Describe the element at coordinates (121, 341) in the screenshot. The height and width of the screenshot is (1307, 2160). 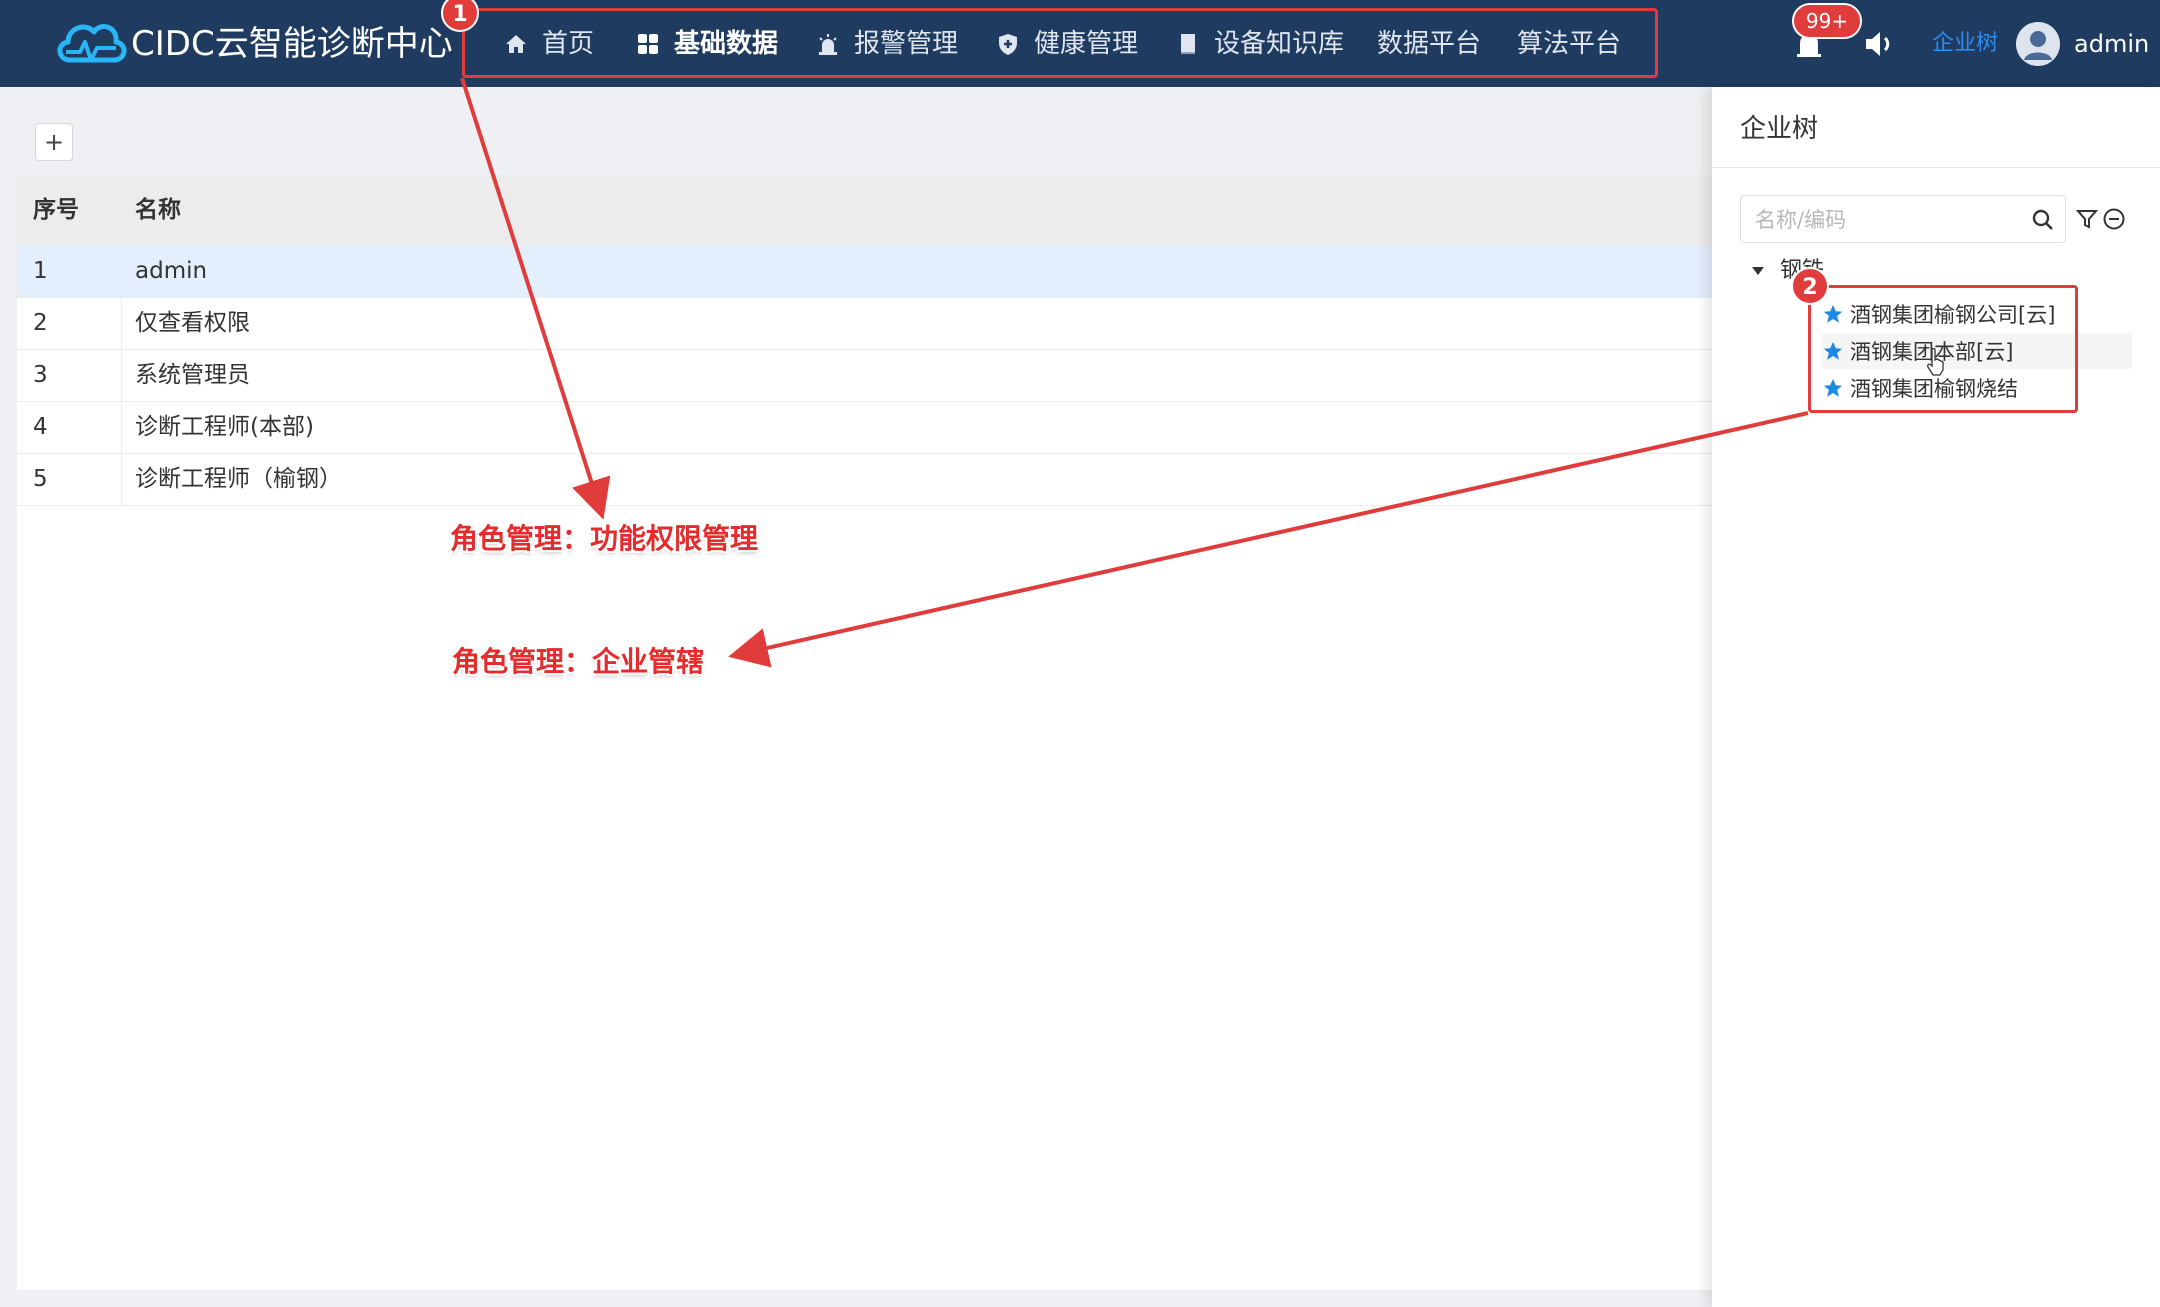
I see `column-divider` at that location.